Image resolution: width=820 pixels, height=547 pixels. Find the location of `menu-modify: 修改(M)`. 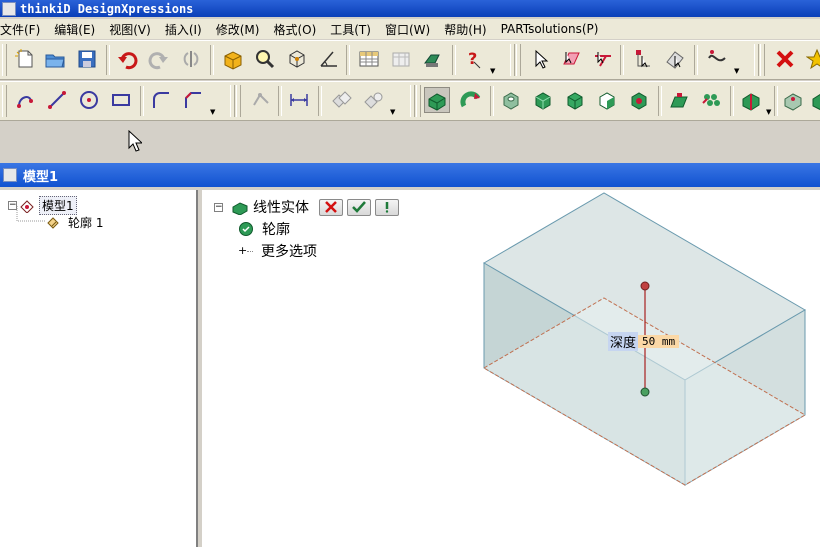

menu-modify: 修改(M) is located at coordinates (238, 29).